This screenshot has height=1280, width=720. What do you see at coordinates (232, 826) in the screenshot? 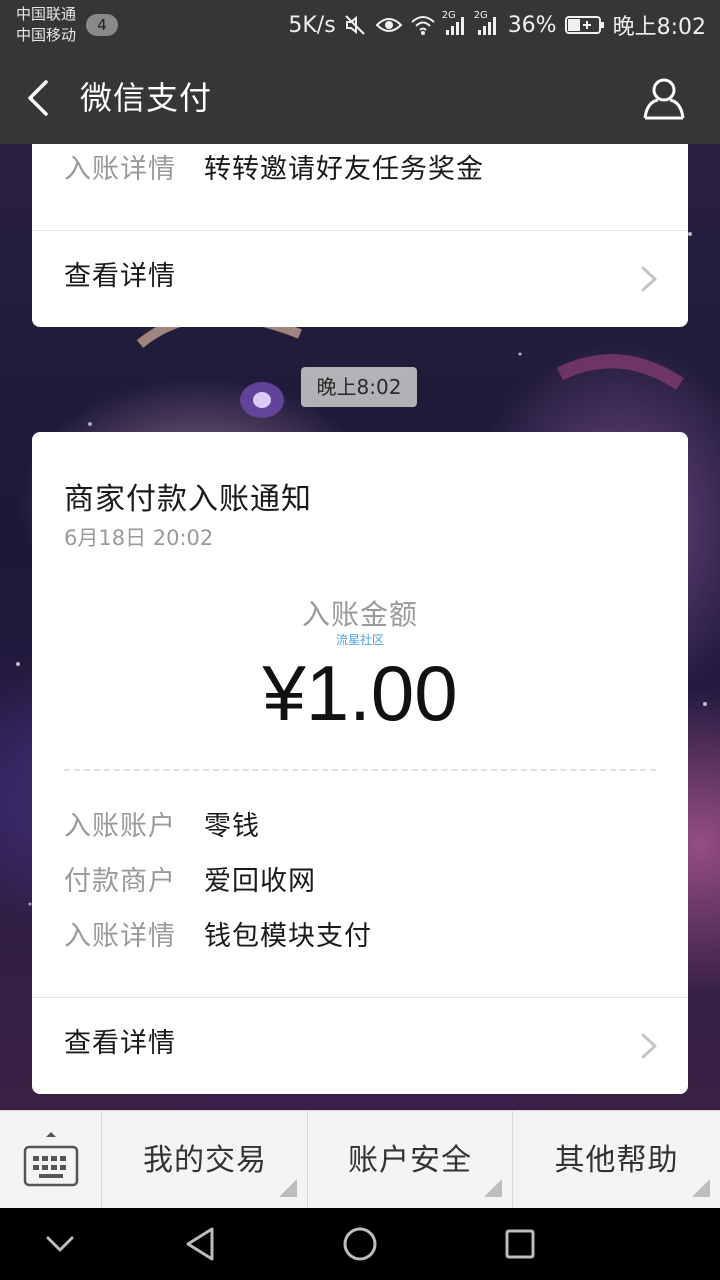
I see `info-value: 零钱` at bounding box center [232, 826].